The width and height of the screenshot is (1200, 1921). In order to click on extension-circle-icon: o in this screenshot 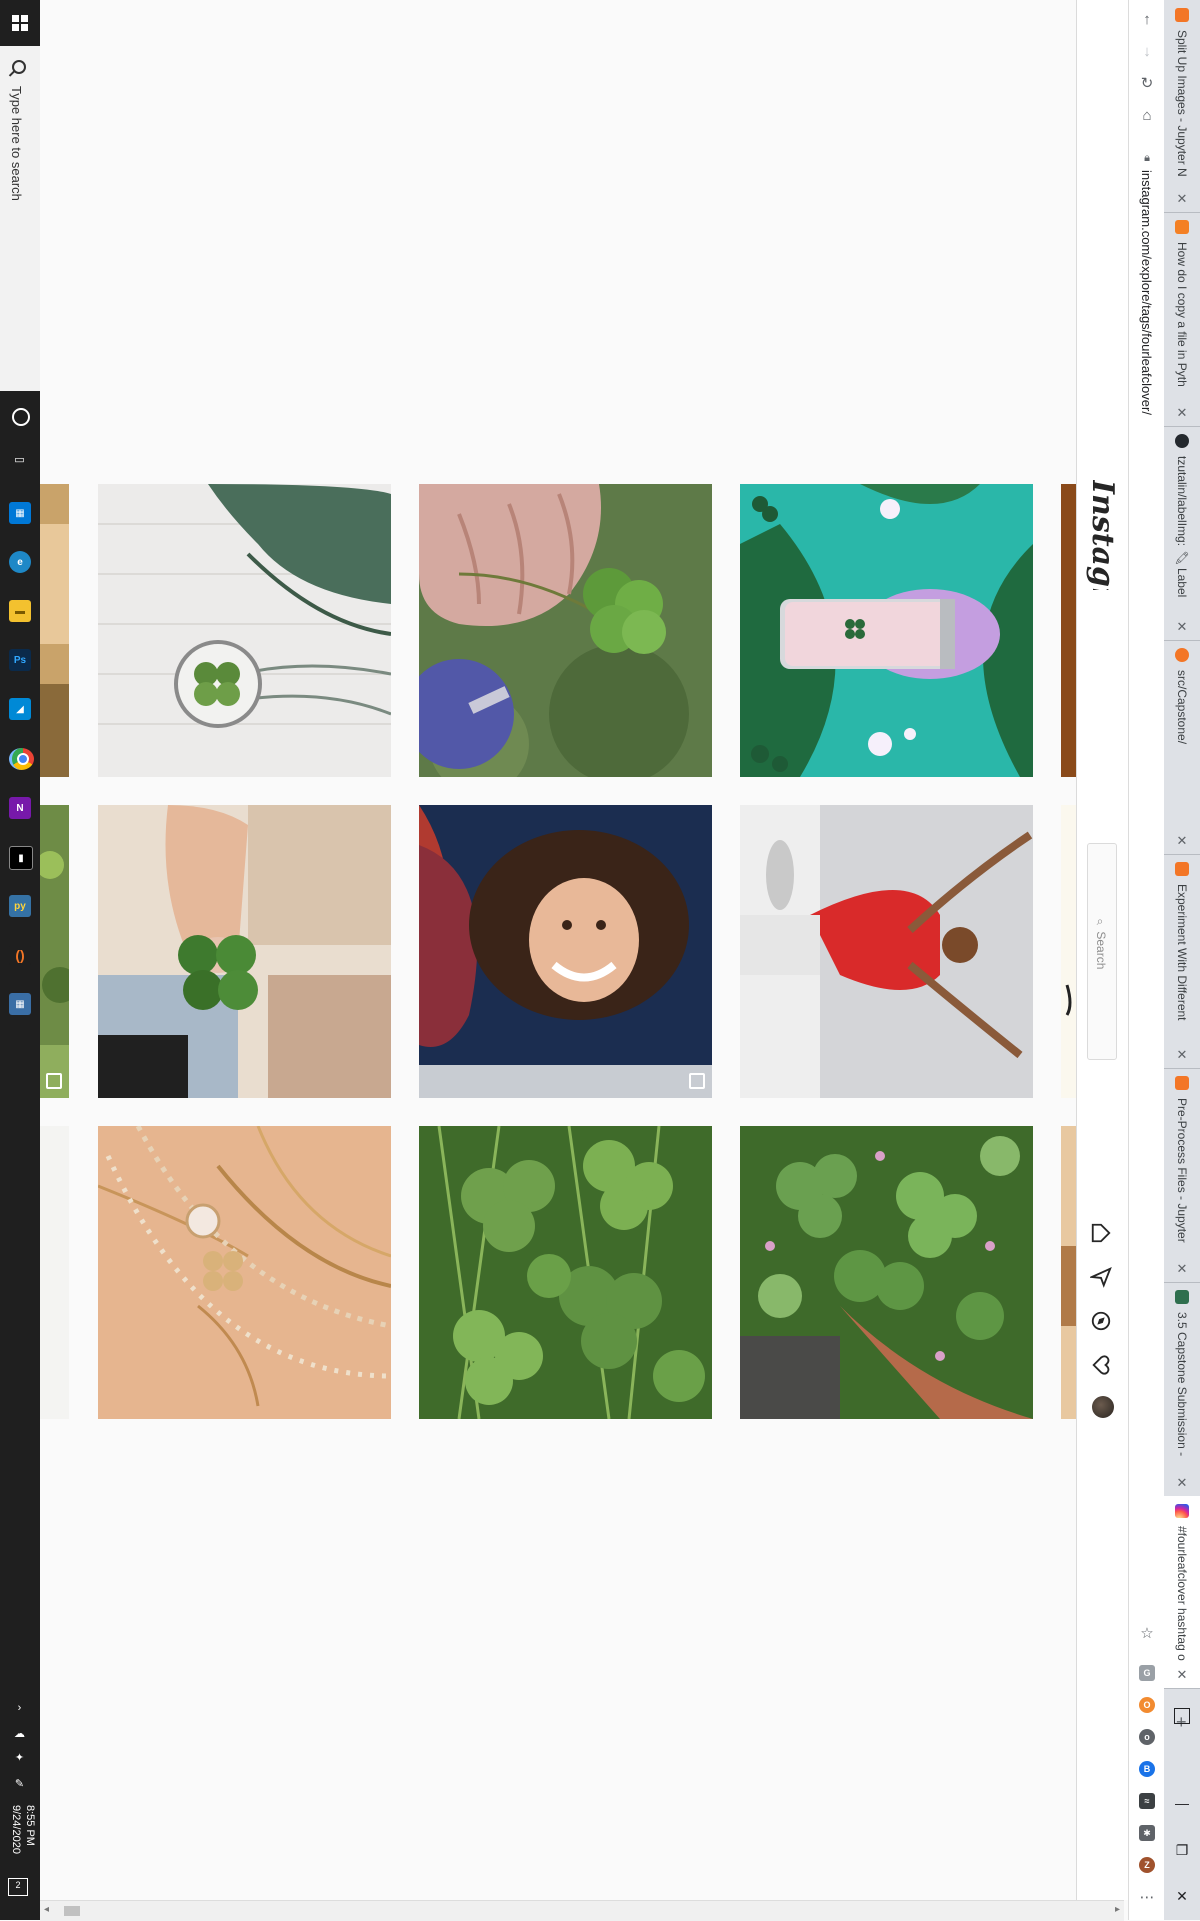, I will do `click(1147, 1737)`.